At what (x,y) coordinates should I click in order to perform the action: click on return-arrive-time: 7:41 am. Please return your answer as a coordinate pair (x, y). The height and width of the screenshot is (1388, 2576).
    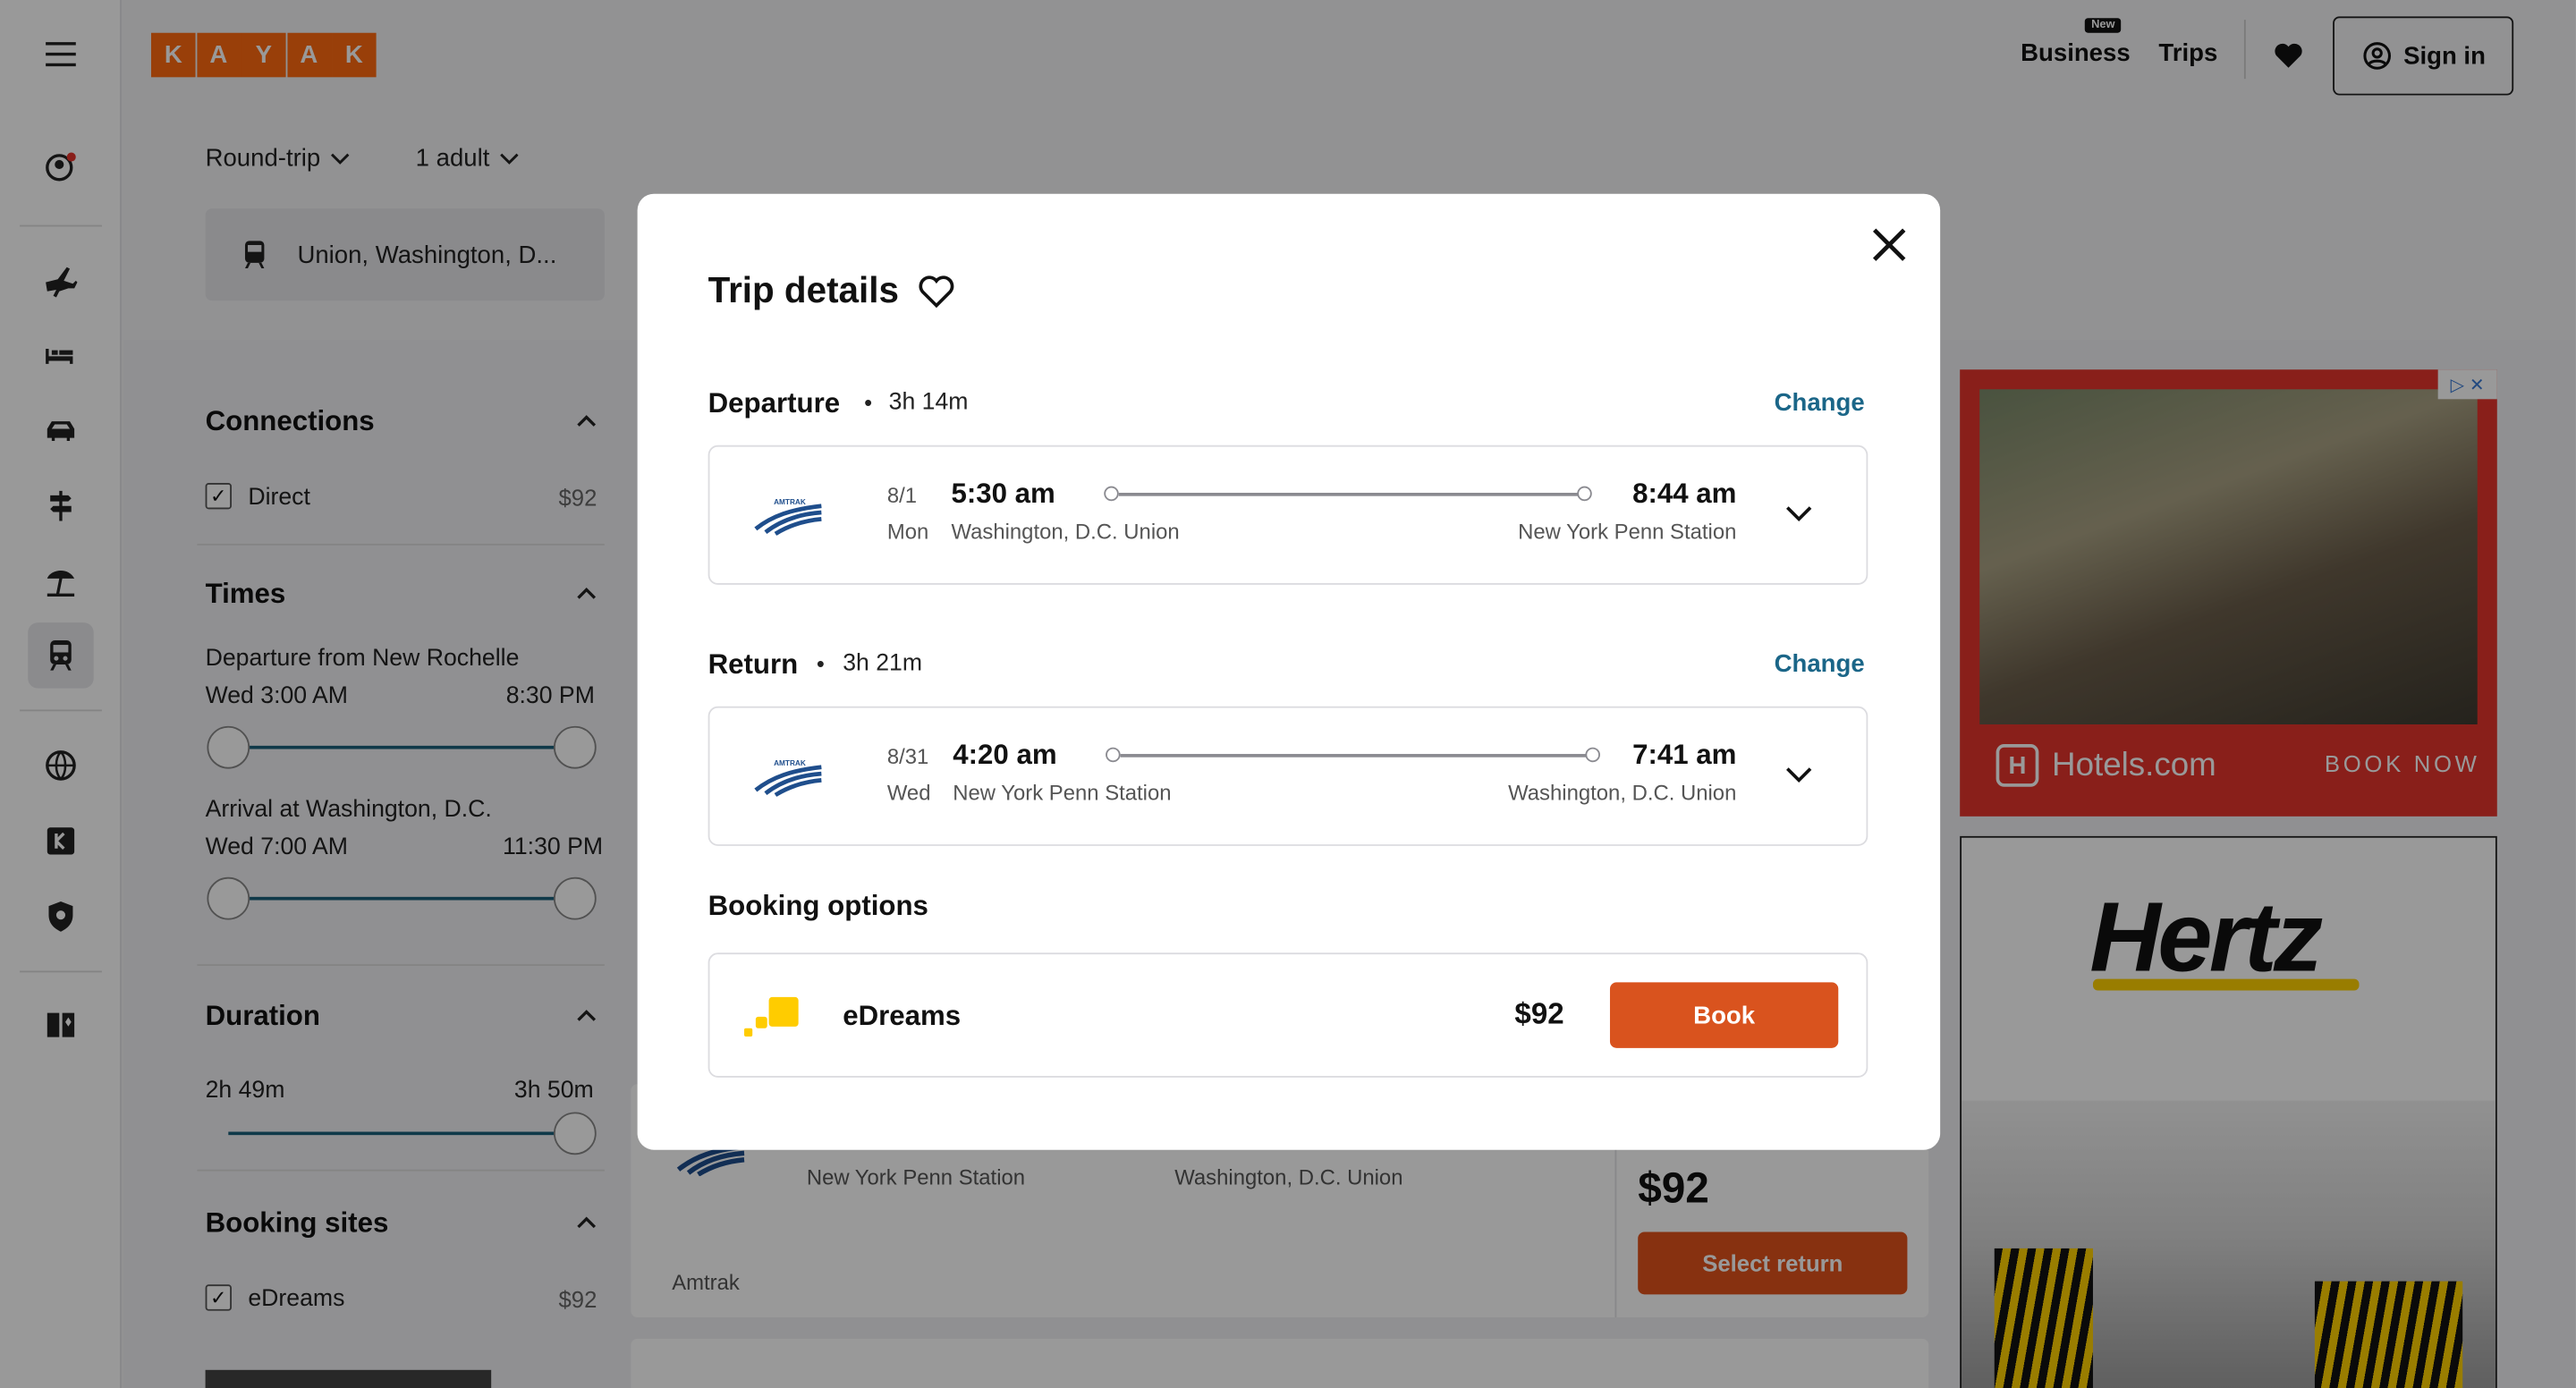
    Looking at the image, I should click on (1684, 755).